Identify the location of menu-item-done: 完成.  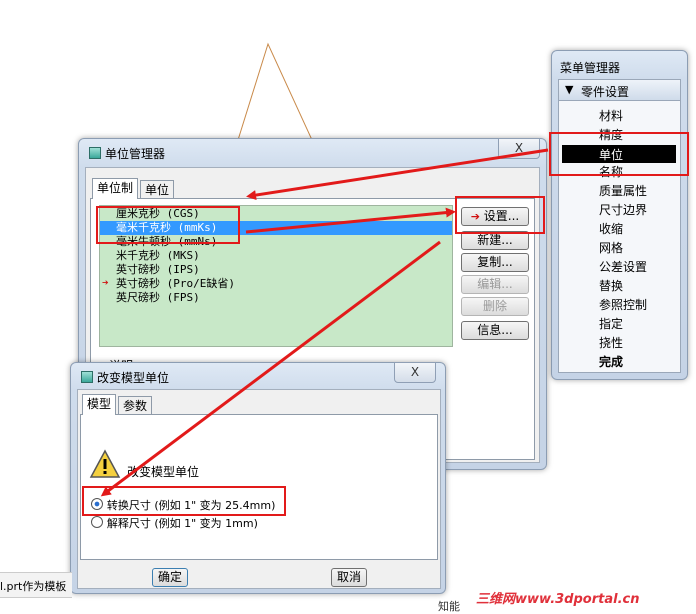
(611, 362).